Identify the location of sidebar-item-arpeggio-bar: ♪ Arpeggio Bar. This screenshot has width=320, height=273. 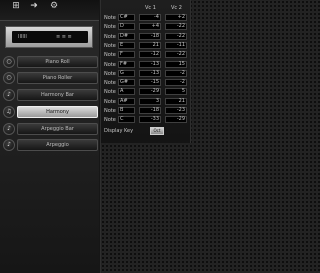
(50, 129).